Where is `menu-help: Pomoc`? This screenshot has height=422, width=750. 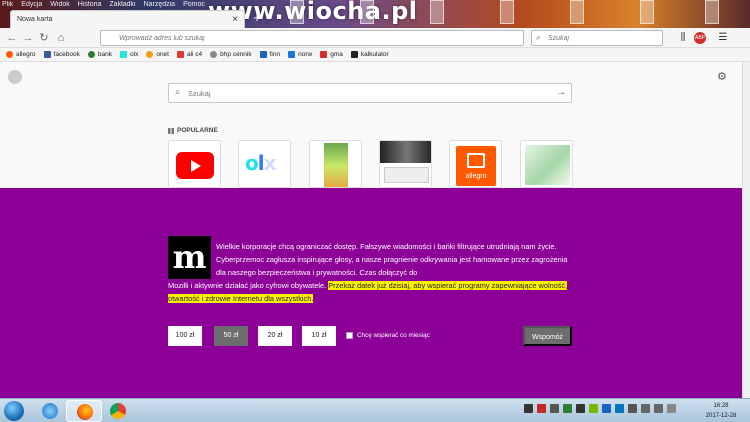
menu-help: Pomoc is located at coordinates (194, 4).